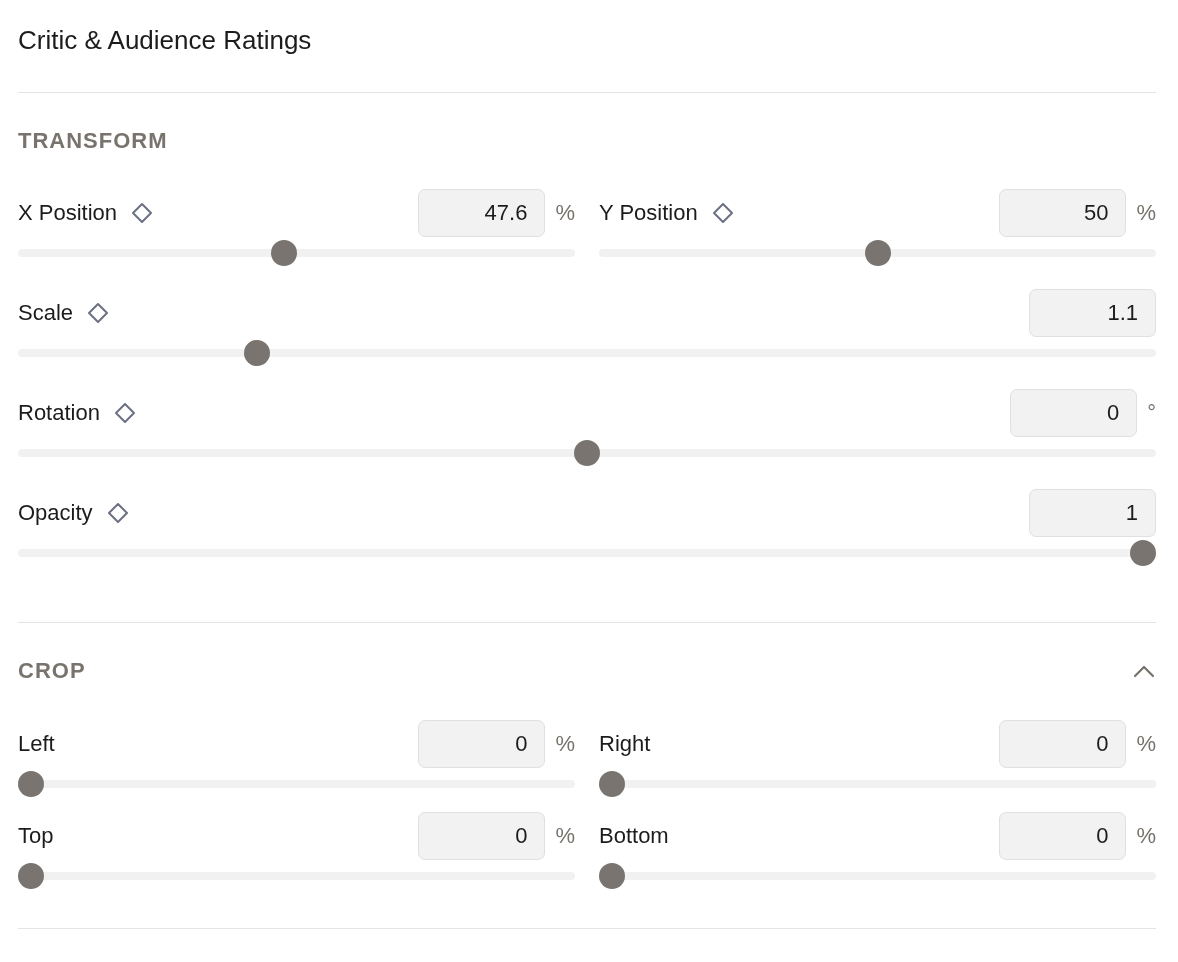  I want to click on panel-title: Critic & Audience Ratings, so click(165, 40).